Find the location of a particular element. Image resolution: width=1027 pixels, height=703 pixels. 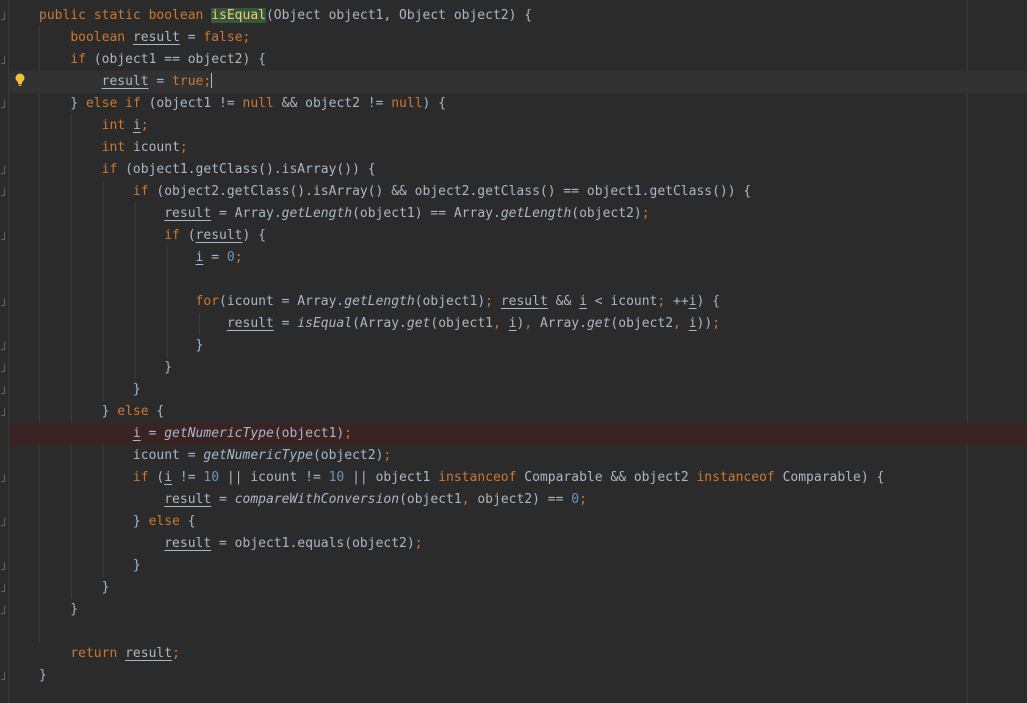

code-line: boolean result = false; is located at coordinates (513, 38).